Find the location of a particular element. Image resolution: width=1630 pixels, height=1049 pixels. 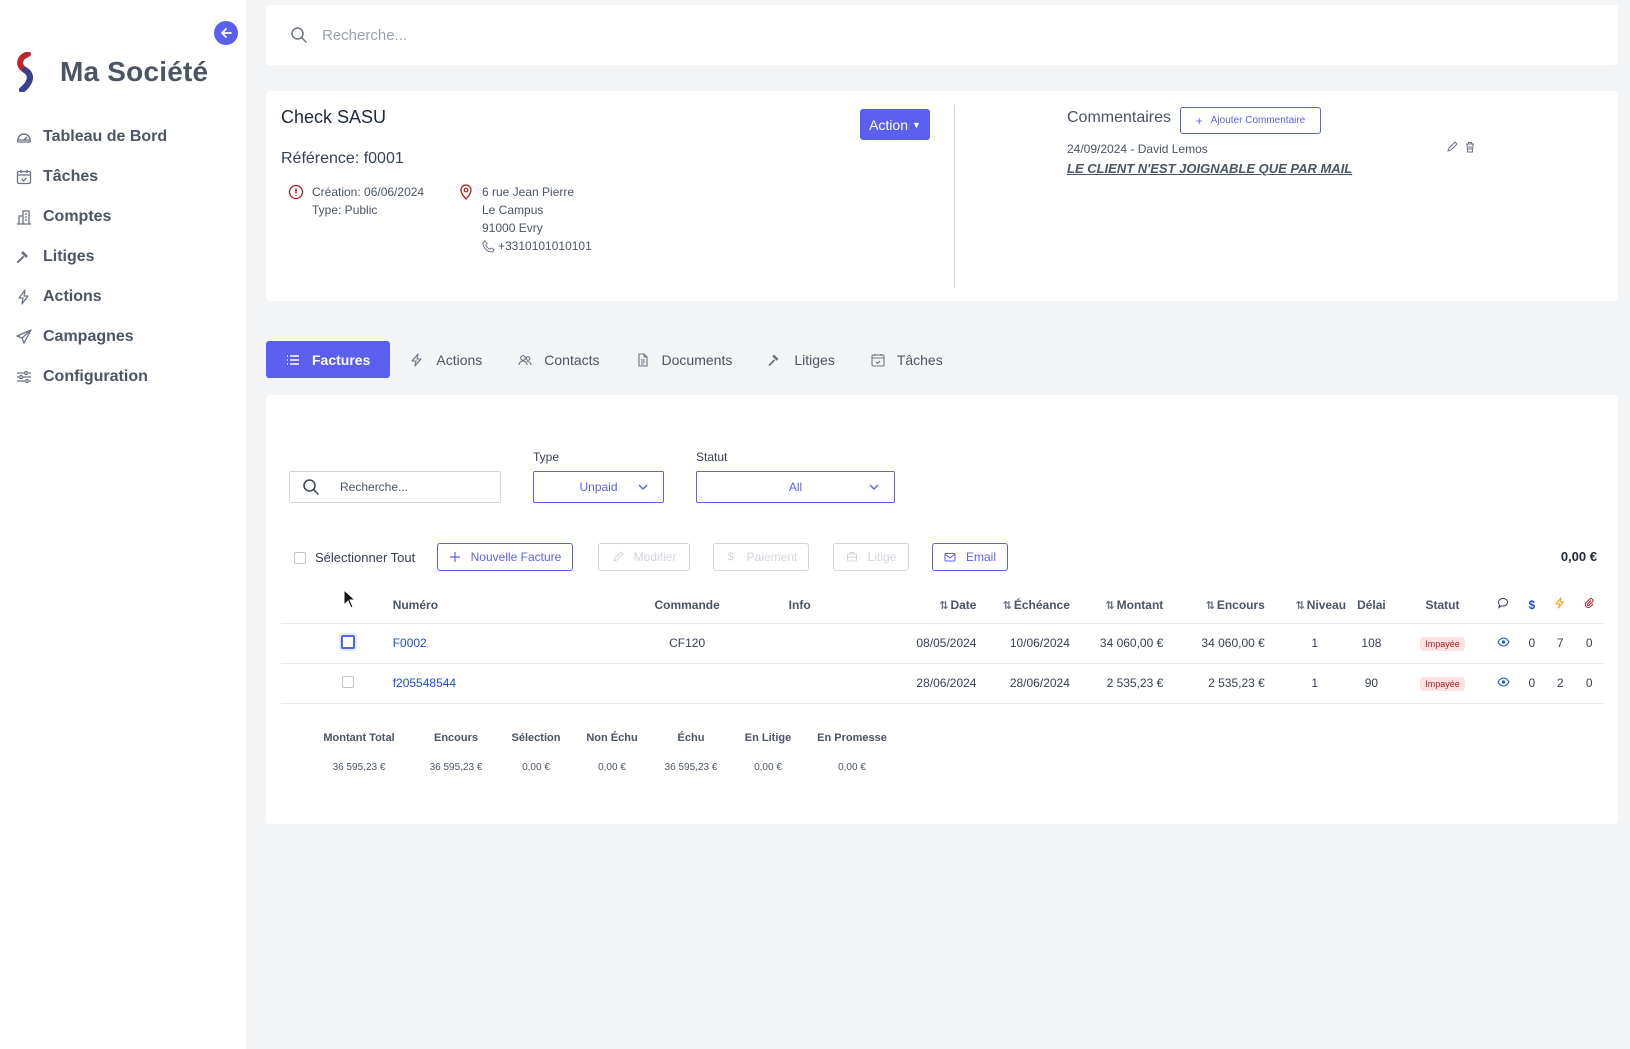

cell-montant: 2 535,23 € is located at coordinates (1116, 683).